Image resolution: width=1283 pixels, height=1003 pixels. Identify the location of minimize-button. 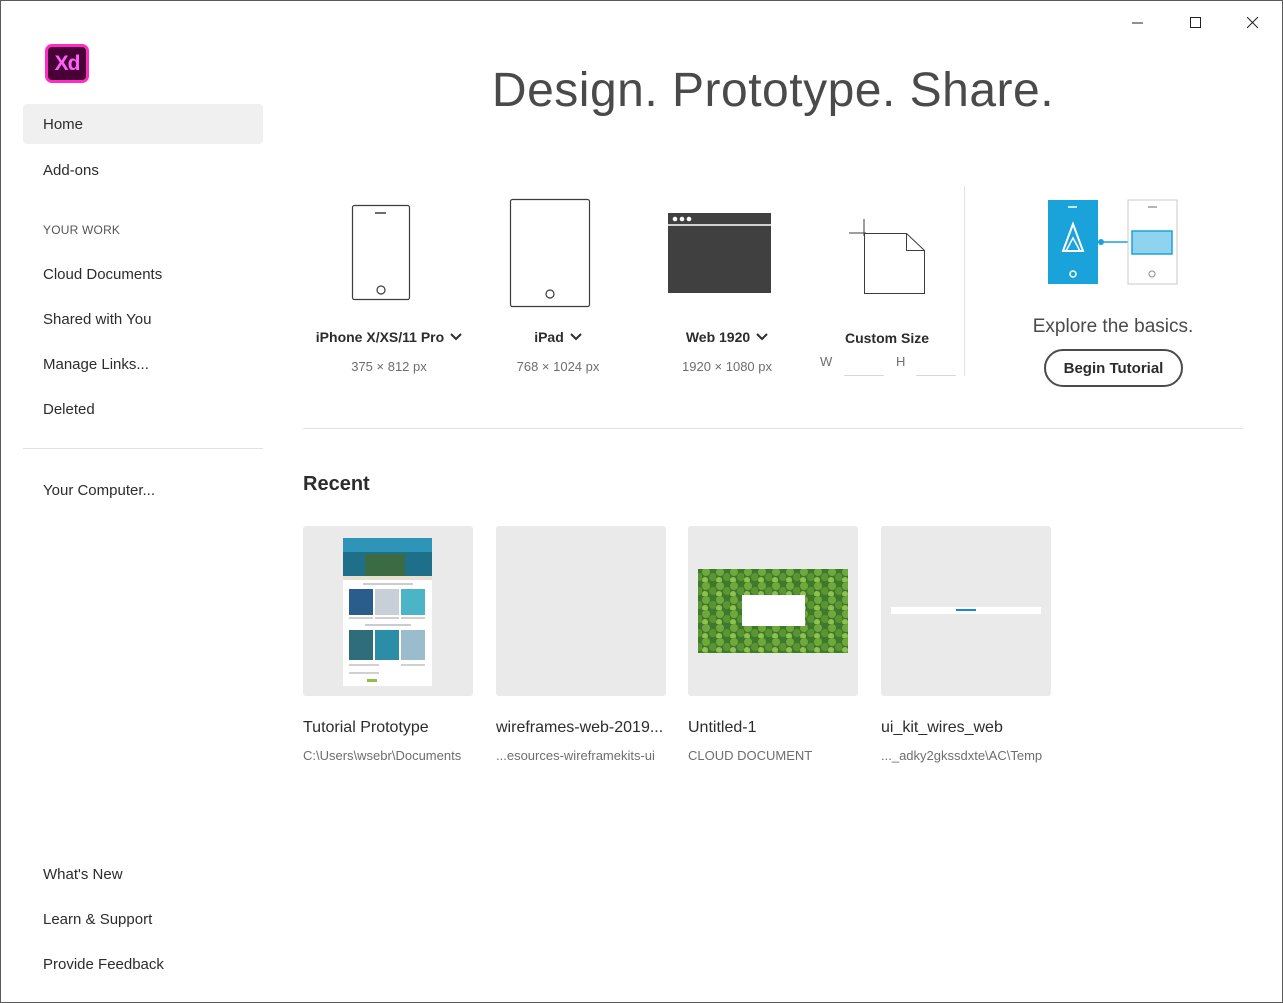
(1138, 23).